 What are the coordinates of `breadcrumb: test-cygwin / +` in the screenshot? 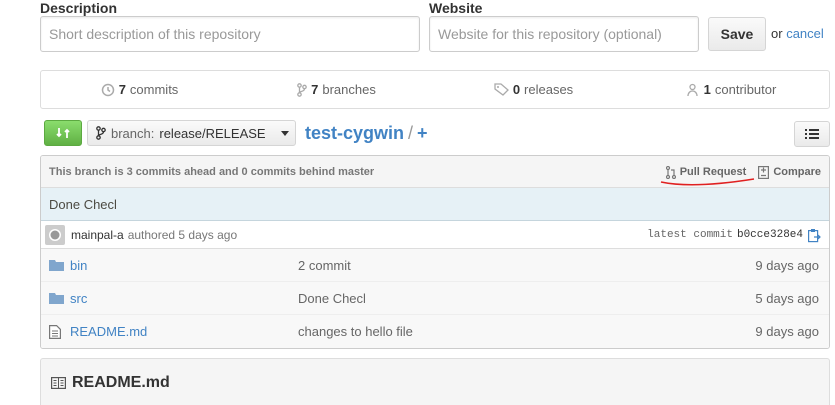 It's located at (366, 133).